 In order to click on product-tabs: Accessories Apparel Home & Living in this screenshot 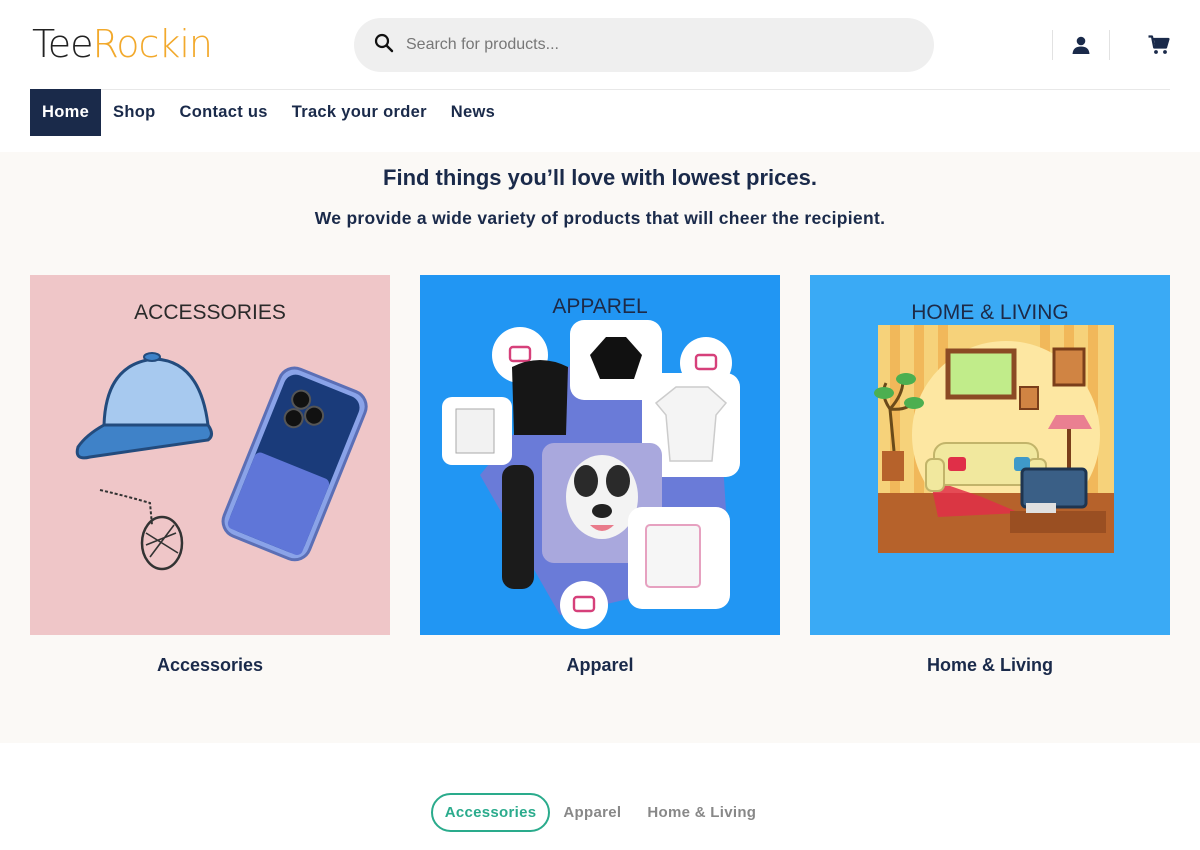, I will do `click(600, 812)`.